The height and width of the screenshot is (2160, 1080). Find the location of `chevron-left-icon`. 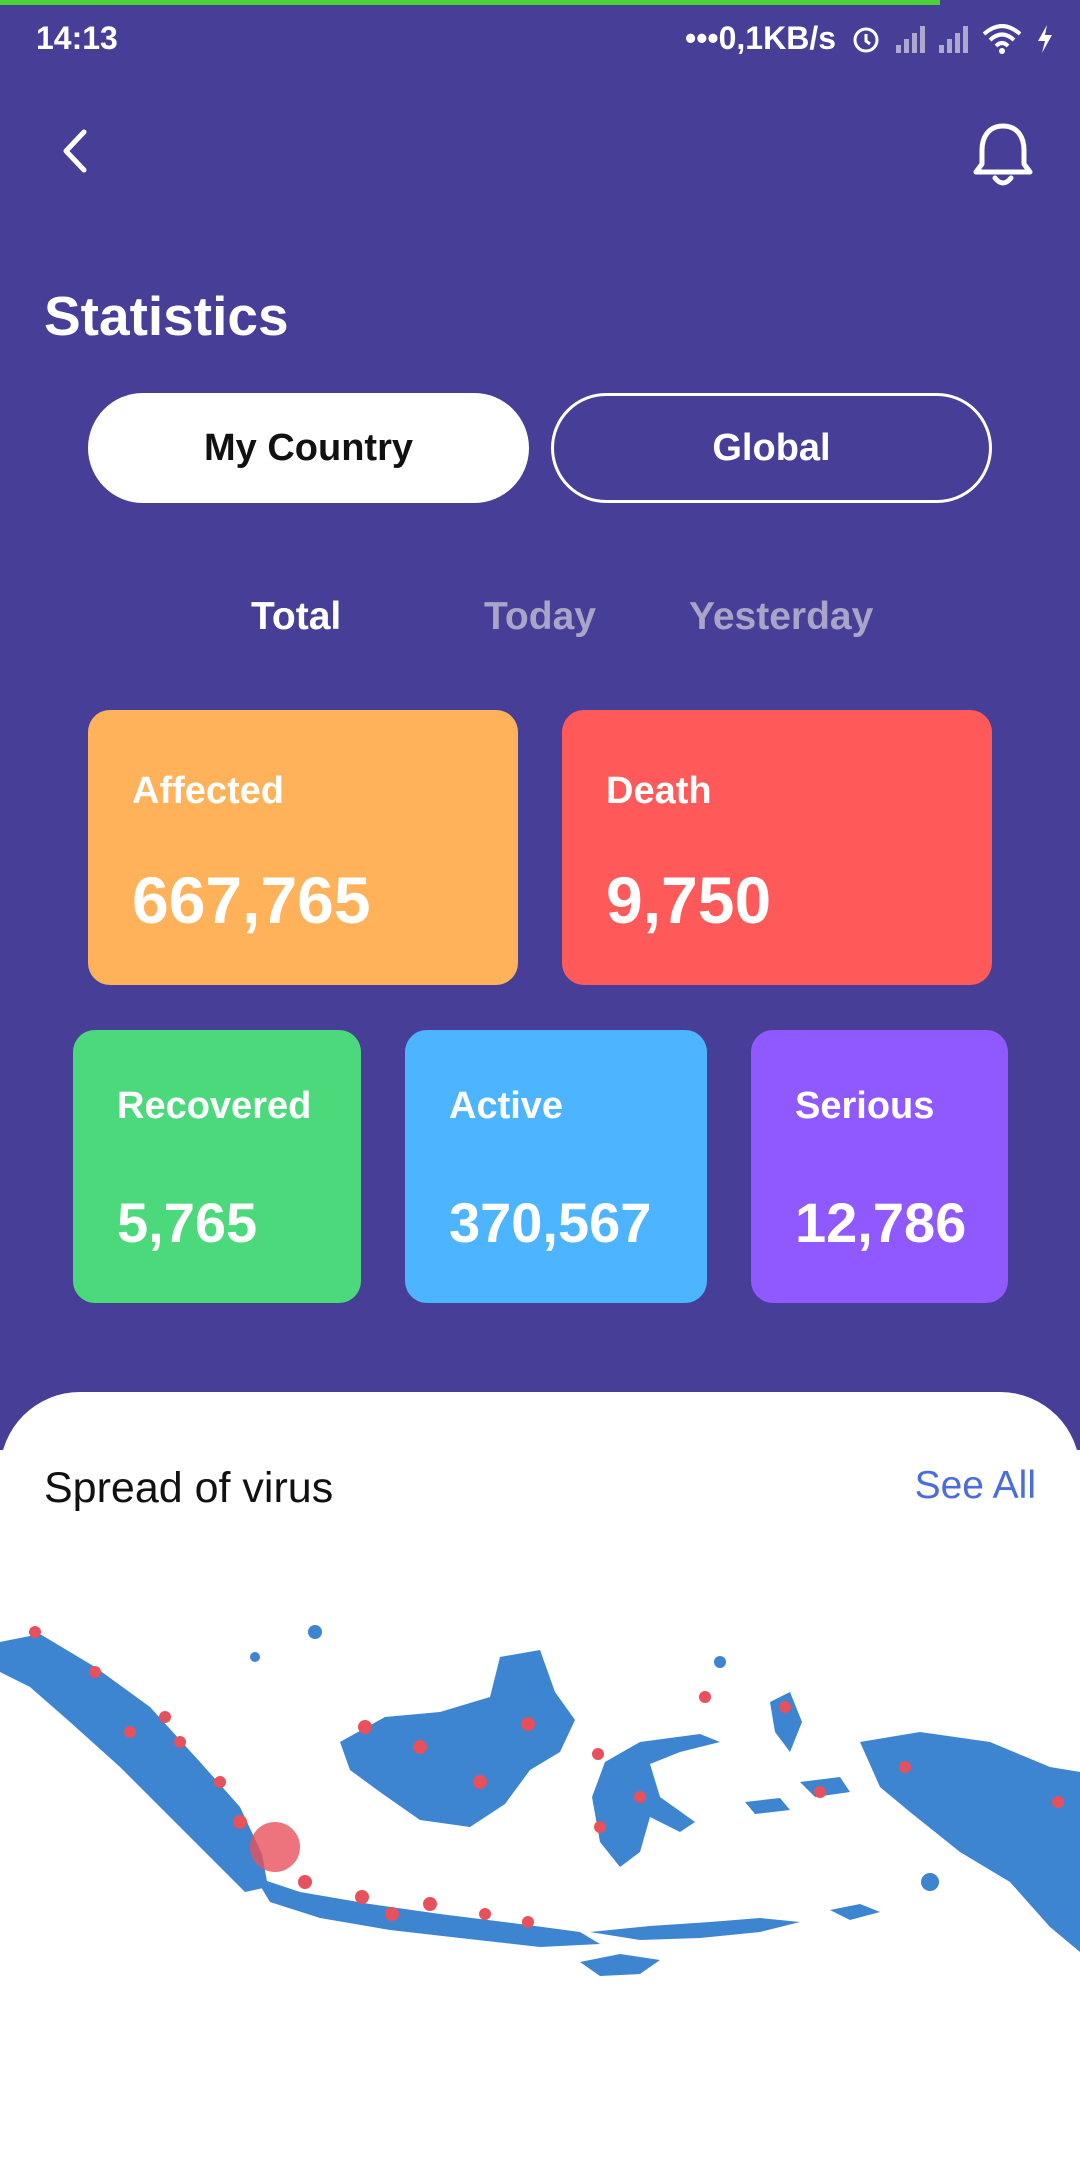

chevron-left-icon is located at coordinates (77, 151).